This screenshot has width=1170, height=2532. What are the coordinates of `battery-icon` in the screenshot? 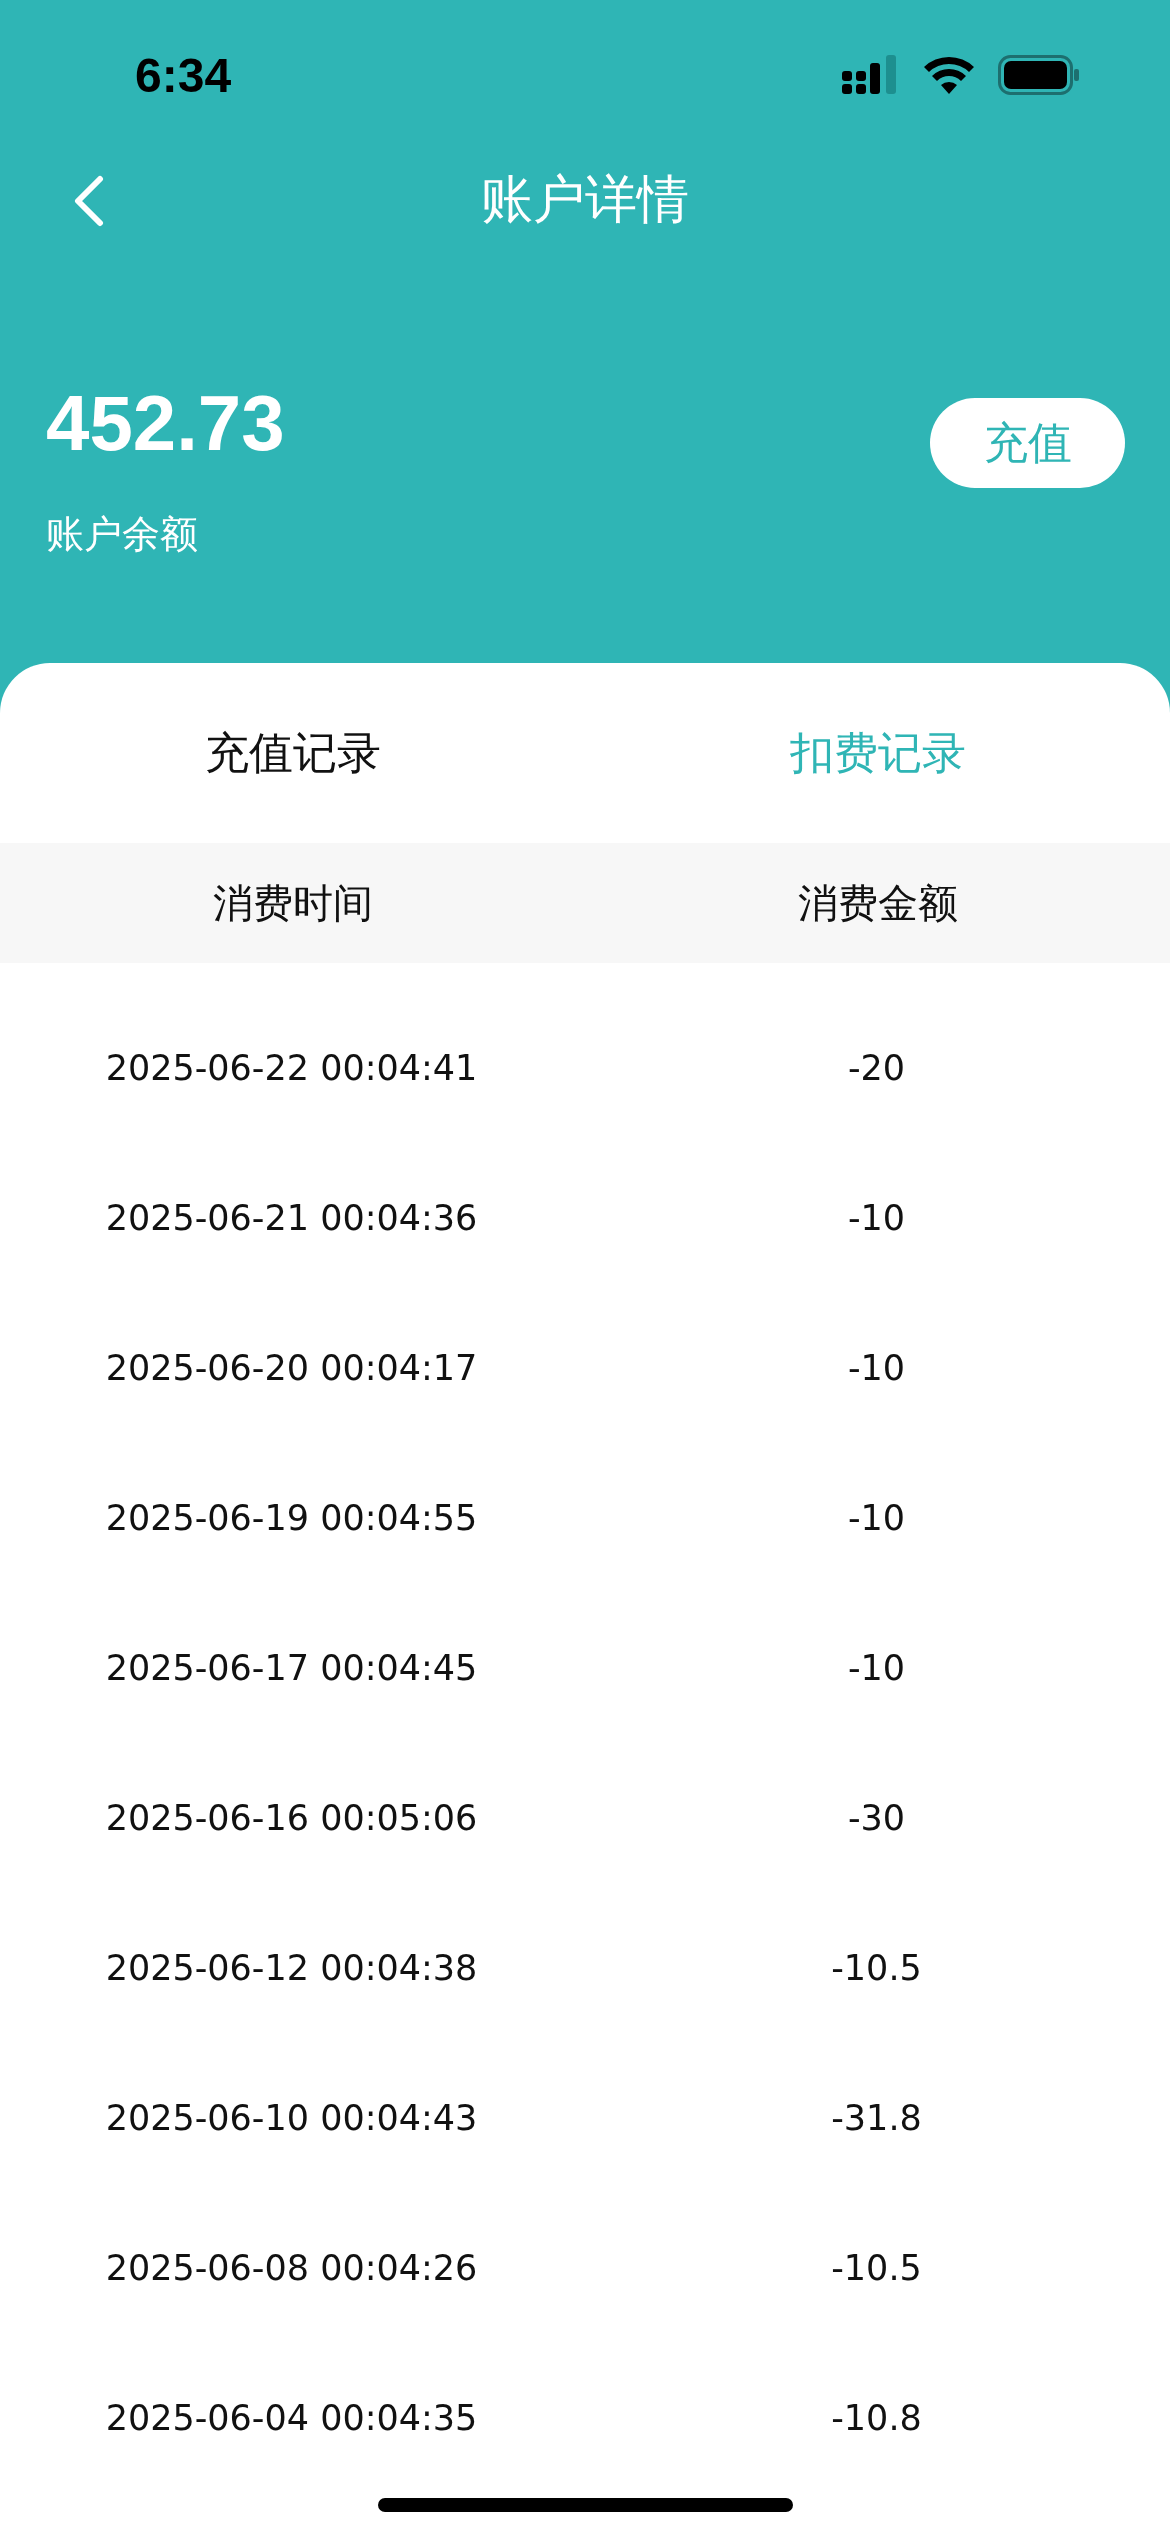 It's located at (1039, 75).